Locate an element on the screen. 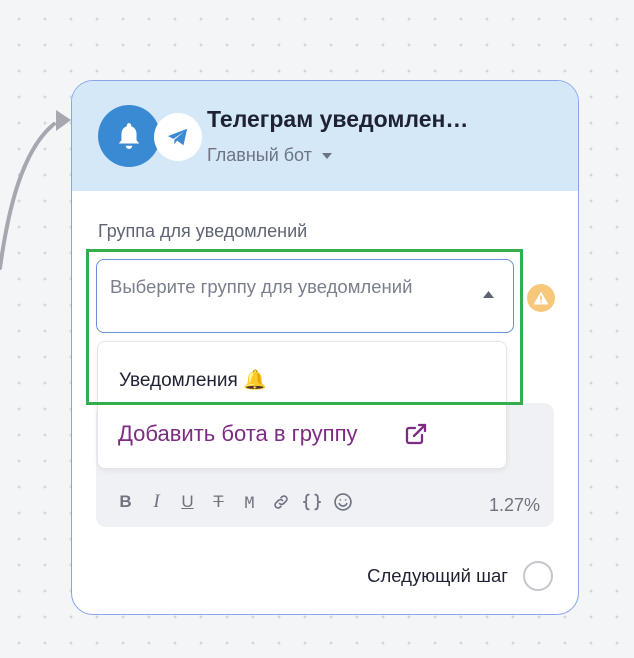 The image size is (634, 658). dropdown-option-label: Уведомления 🔔 is located at coordinates (193, 380).